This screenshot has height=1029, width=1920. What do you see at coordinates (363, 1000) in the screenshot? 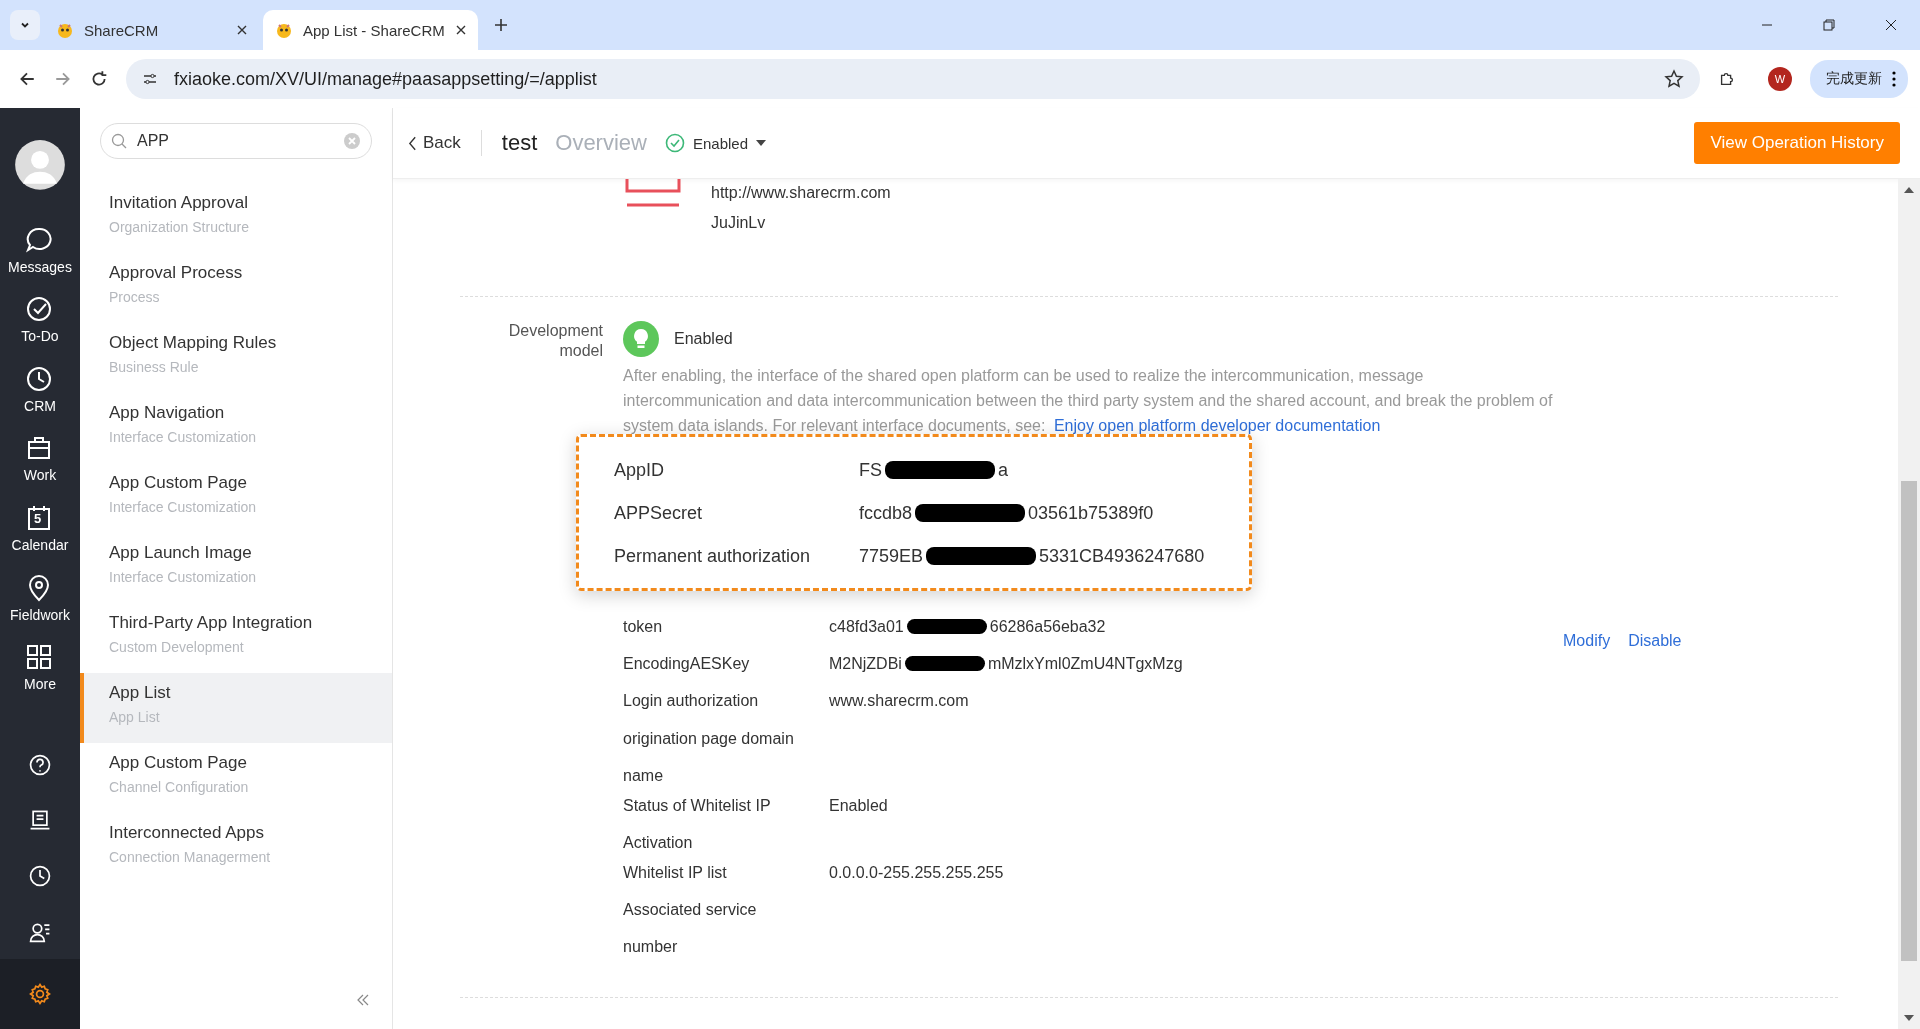
I see `collapse-icon` at bounding box center [363, 1000].